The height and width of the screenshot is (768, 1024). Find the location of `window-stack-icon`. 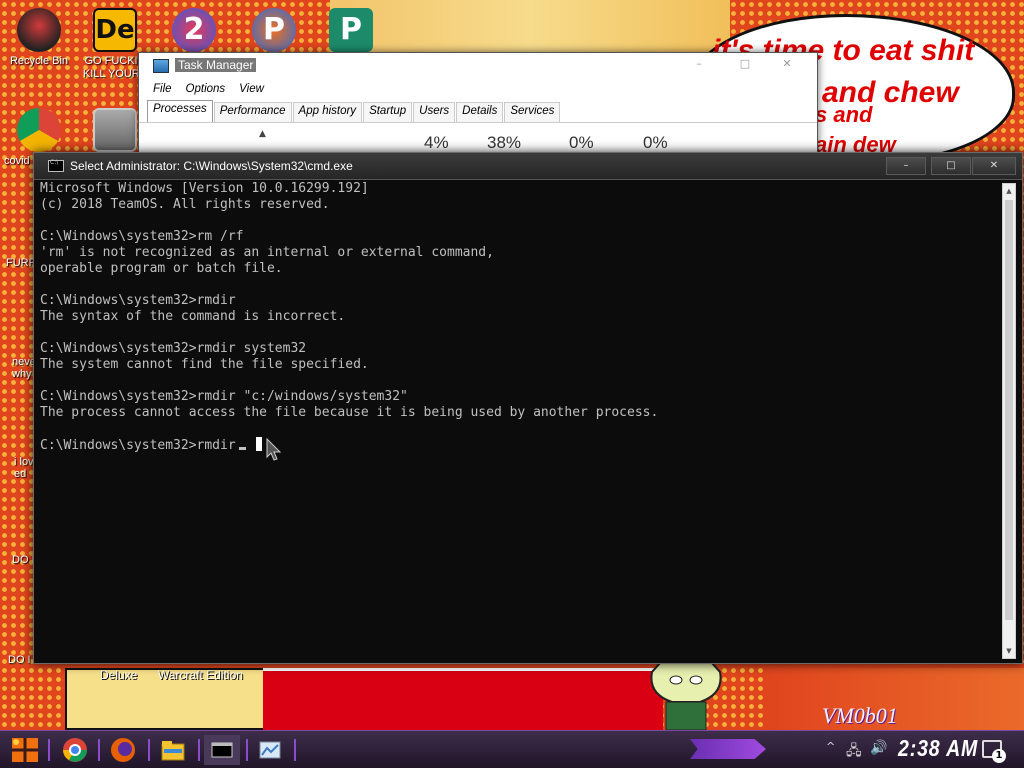

window-stack-icon is located at coordinates (115, 130).